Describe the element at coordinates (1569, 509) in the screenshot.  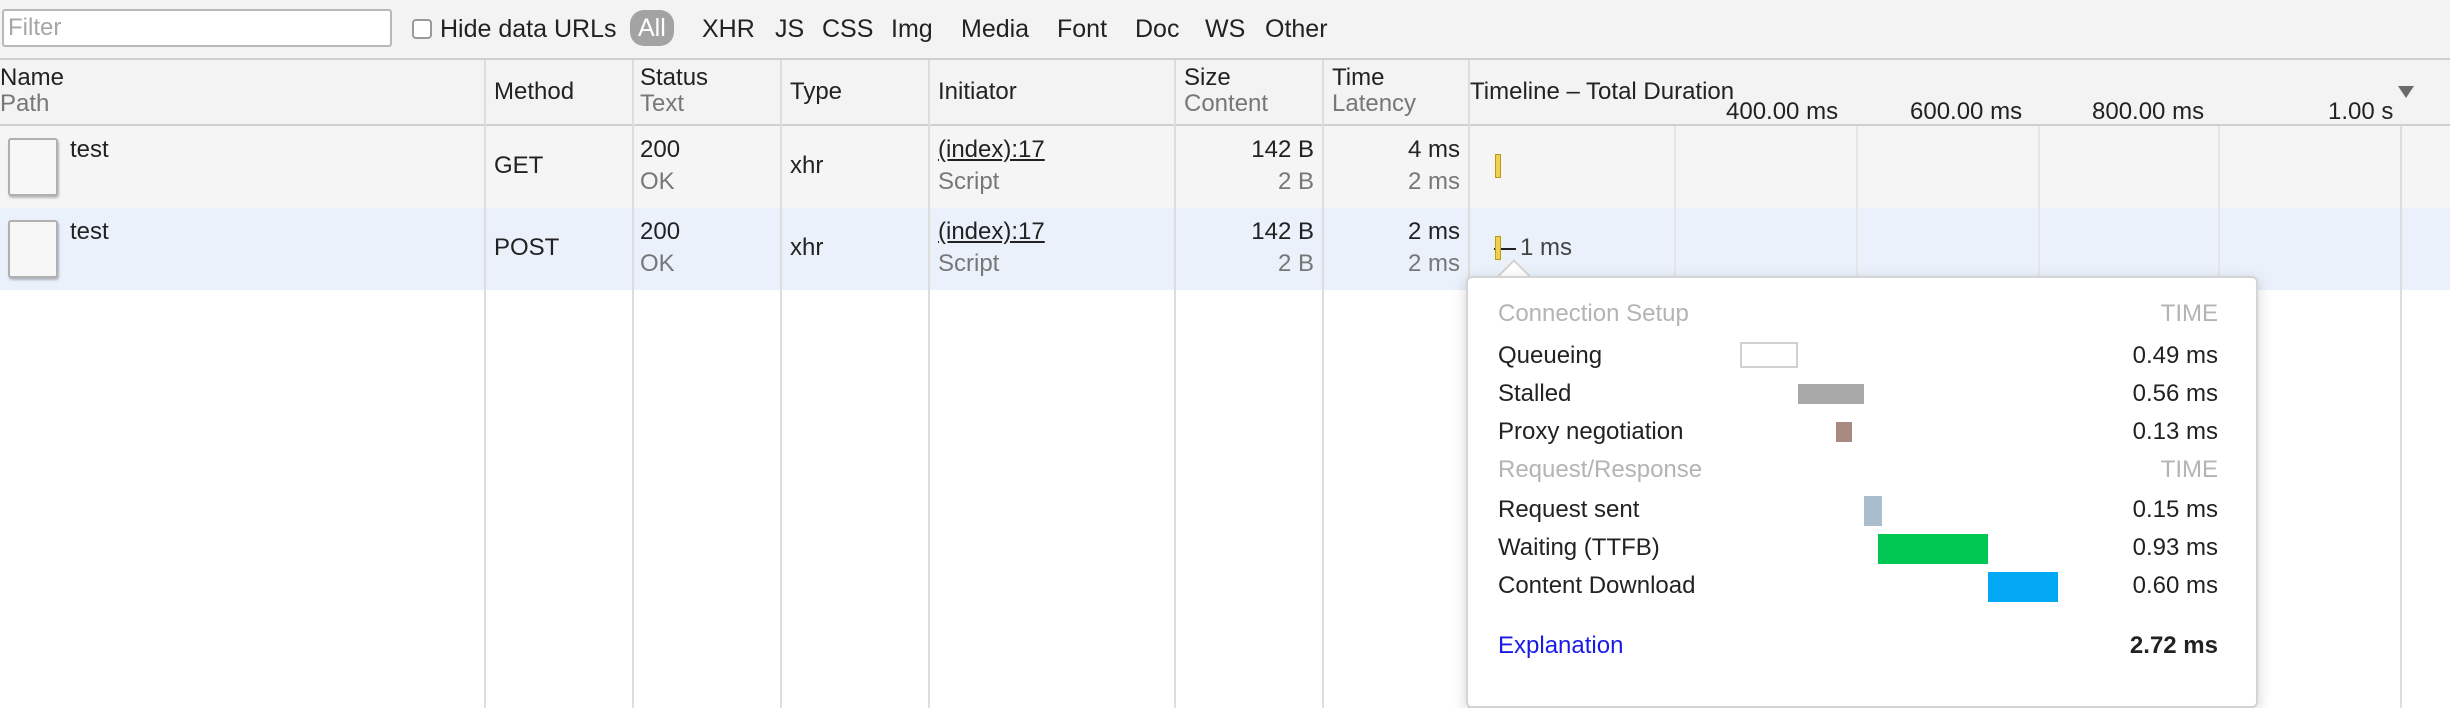
I see `timing-label-request-sent: Request sent` at that location.